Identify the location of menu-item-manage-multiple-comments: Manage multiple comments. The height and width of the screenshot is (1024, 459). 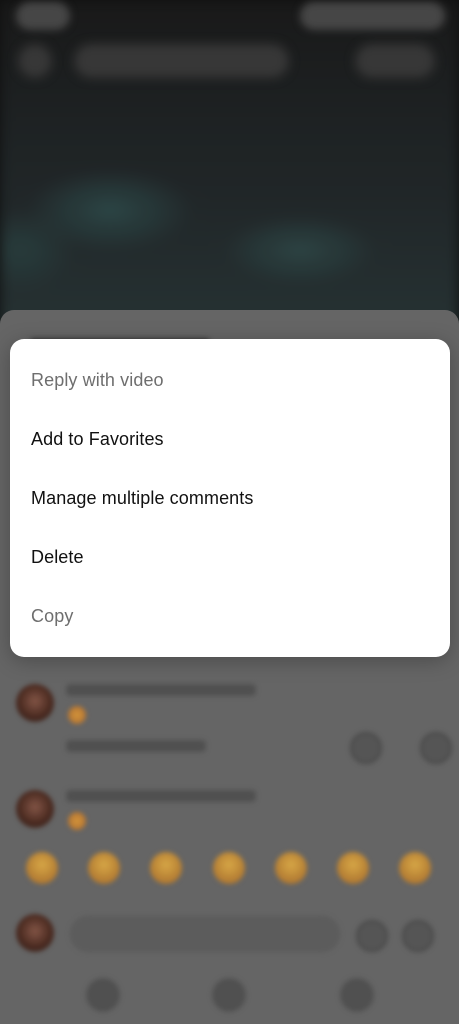
(230, 498).